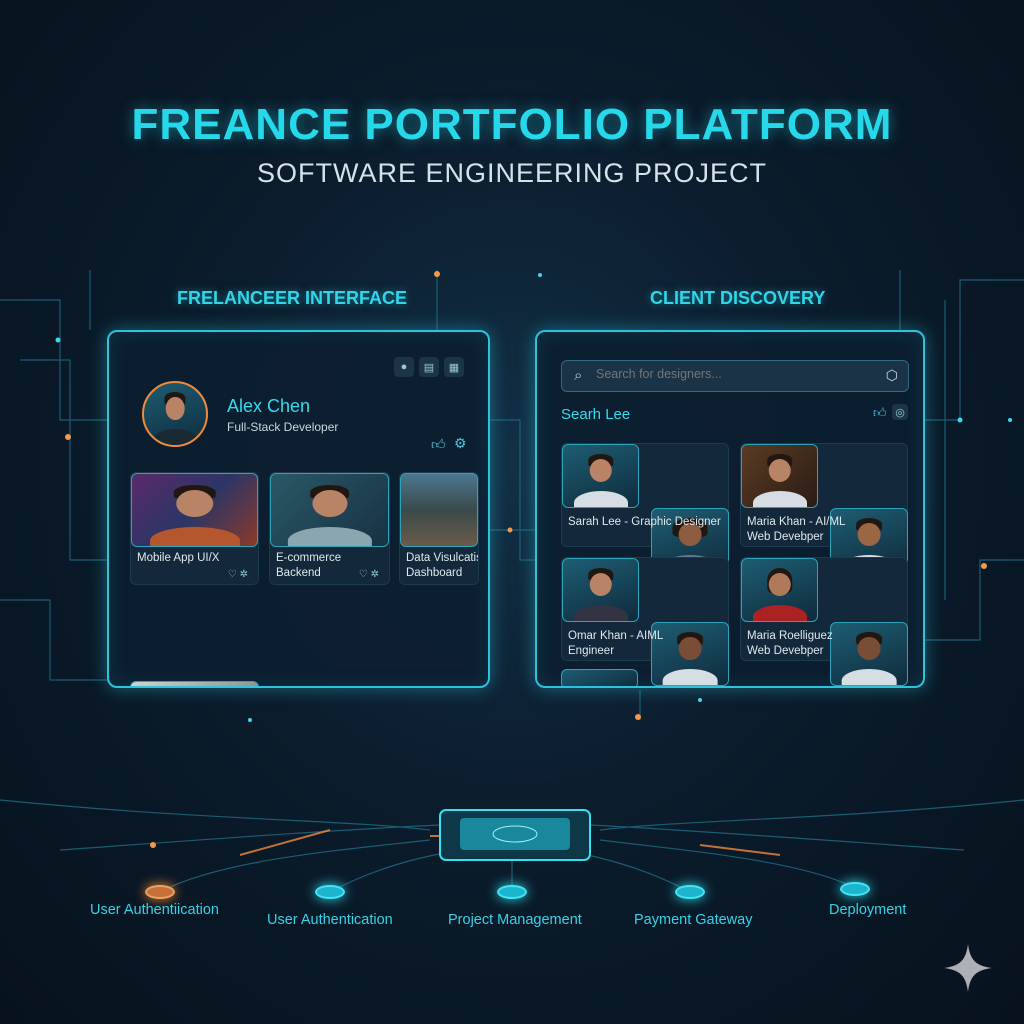 The width and height of the screenshot is (1024, 1024). Describe the element at coordinates (512, 173) in the screenshot. I see `page-subtitle: SOFTWARE ENGINEERING PROJECT` at that location.